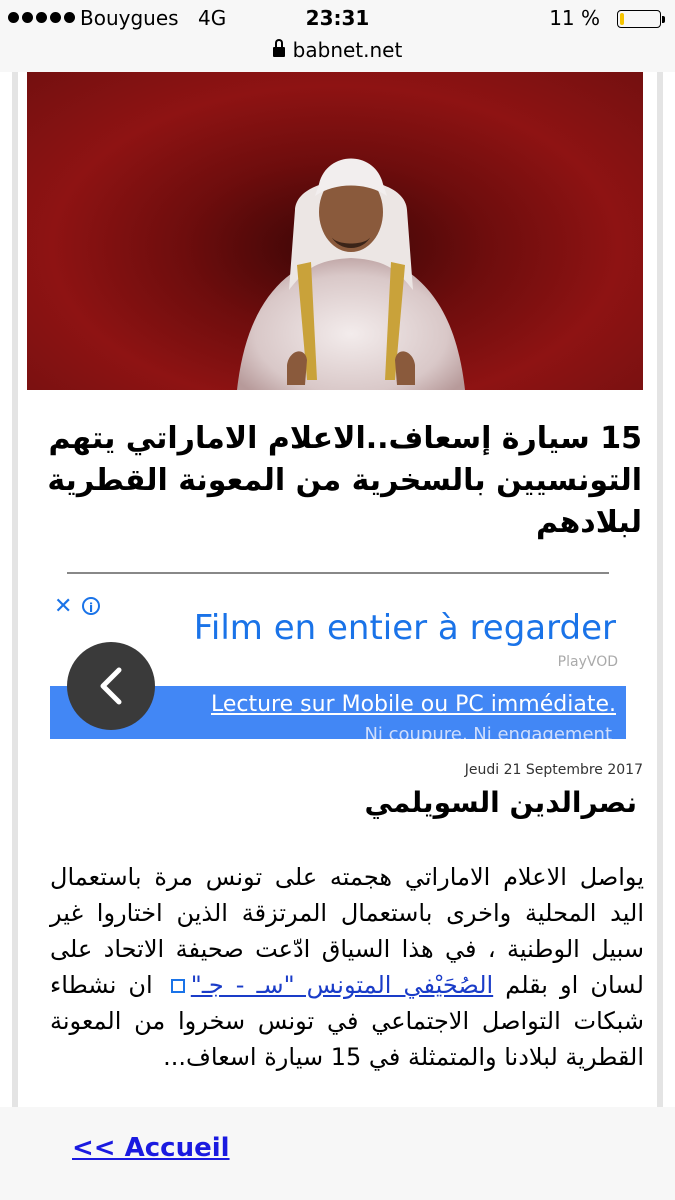  I want to click on url-domain: babnet.net, so click(347, 50).